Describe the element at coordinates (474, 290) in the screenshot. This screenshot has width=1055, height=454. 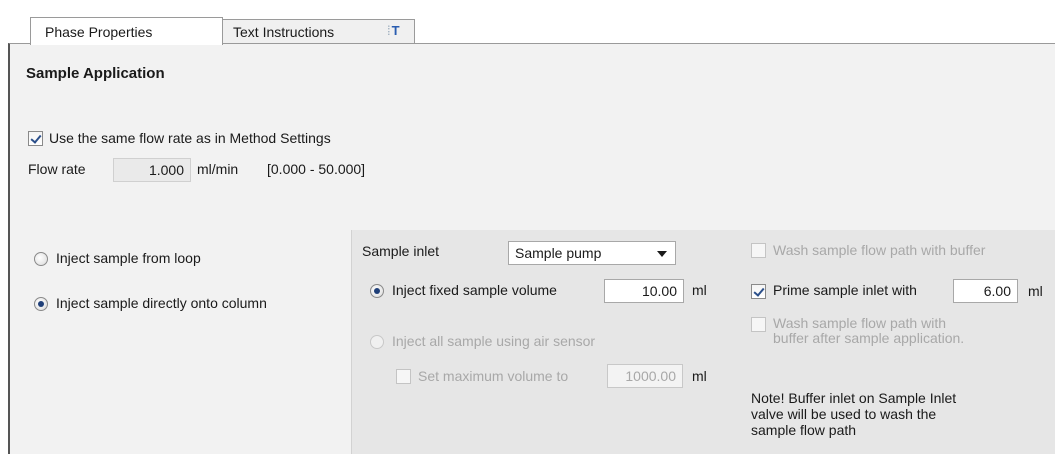
I see `inject-fixed-volume-label: Inject fixed sample volume` at that location.